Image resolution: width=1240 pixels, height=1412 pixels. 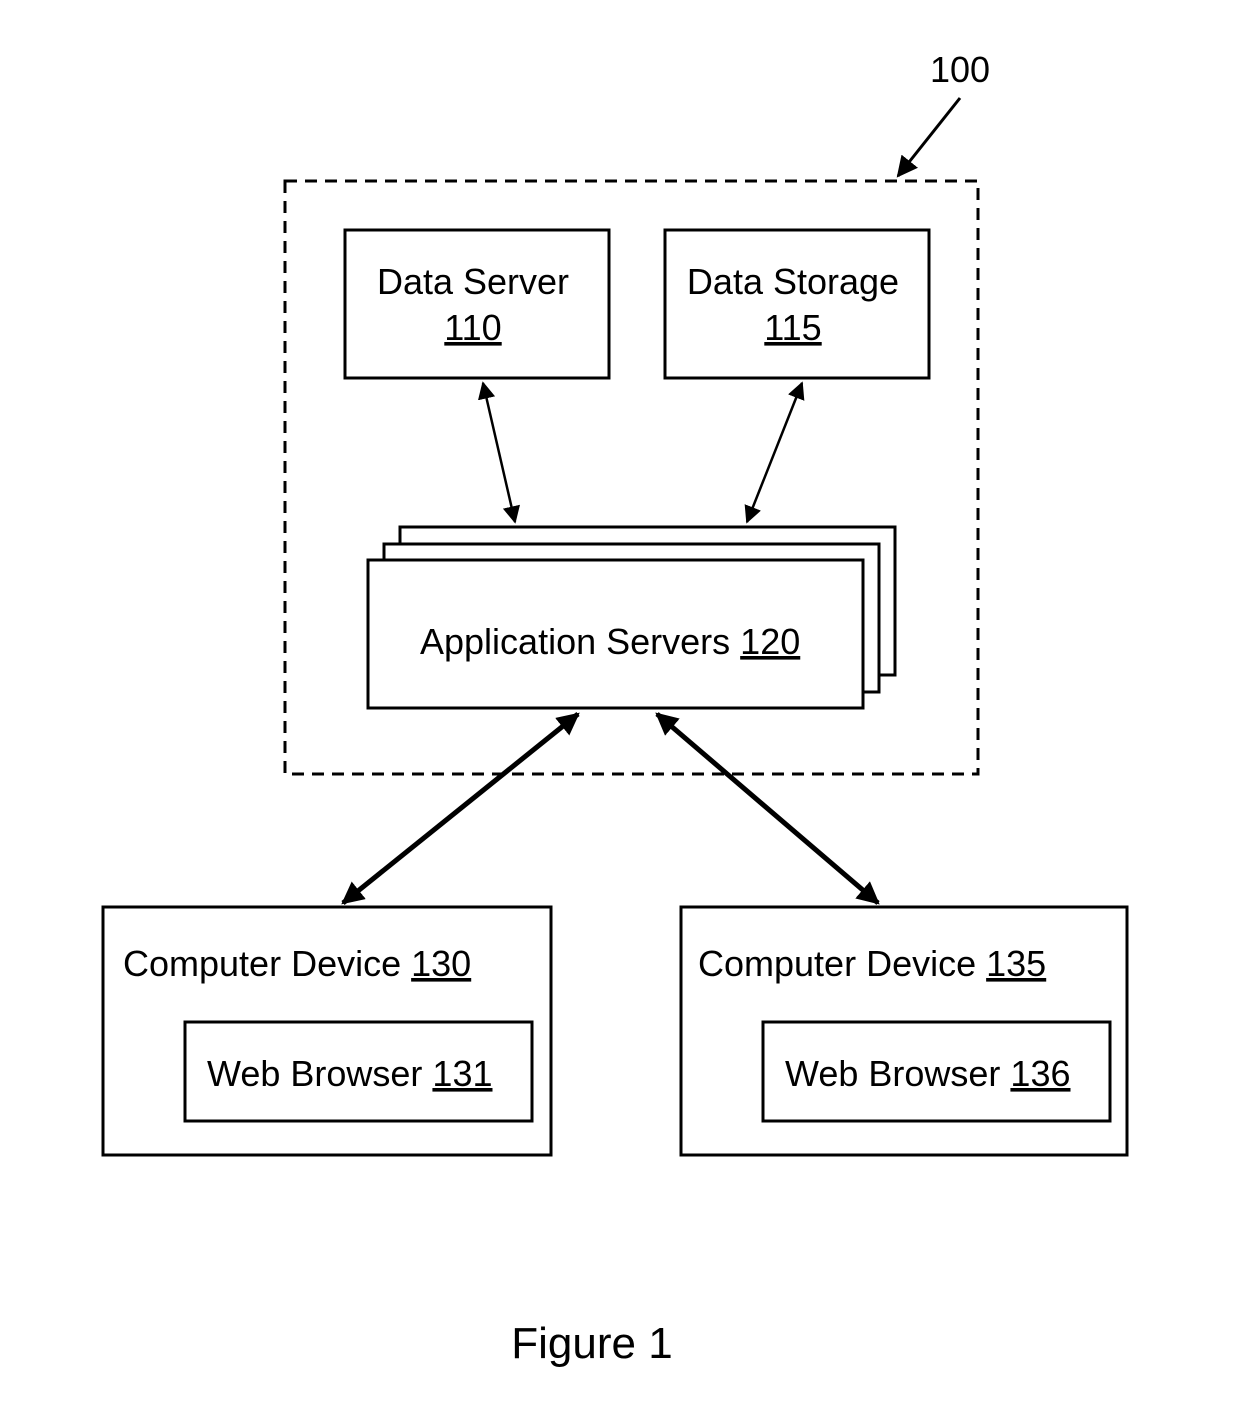 What do you see at coordinates (477, 304) in the screenshot?
I see `data-server-node: Data Server 110` at bounding box center [477, 304].